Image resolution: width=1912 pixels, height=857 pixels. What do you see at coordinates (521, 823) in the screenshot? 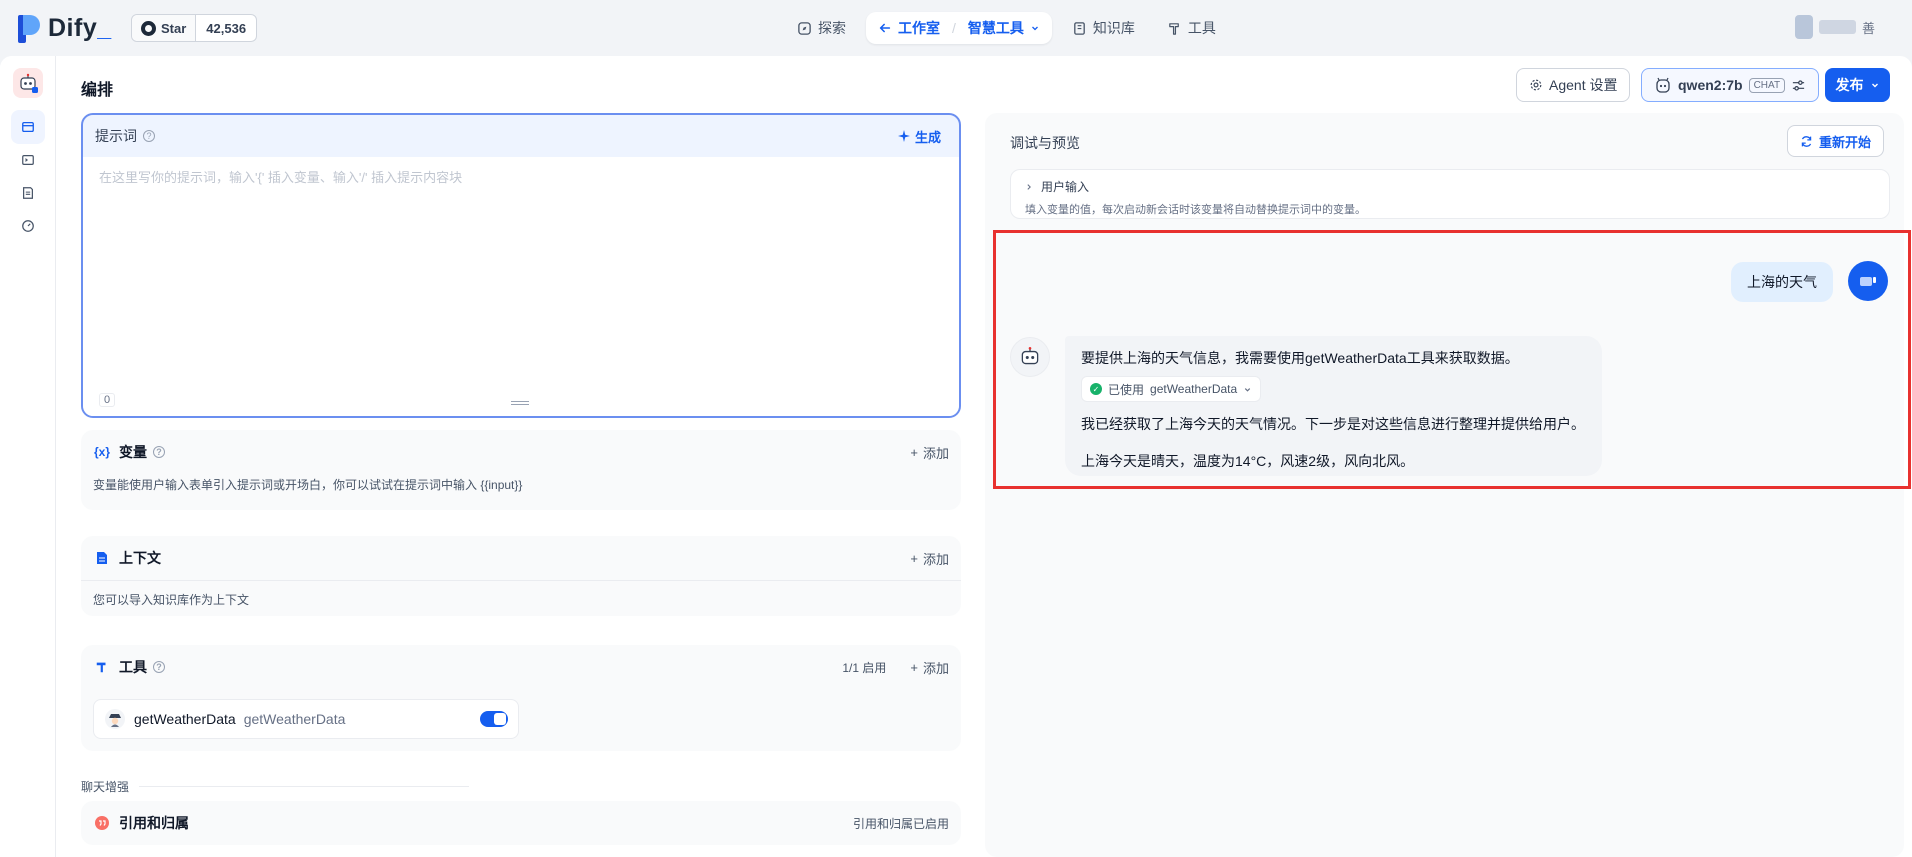
I see `citation-card: 引用和归属 引用和归属已启用` at bounding box center [521, 823].